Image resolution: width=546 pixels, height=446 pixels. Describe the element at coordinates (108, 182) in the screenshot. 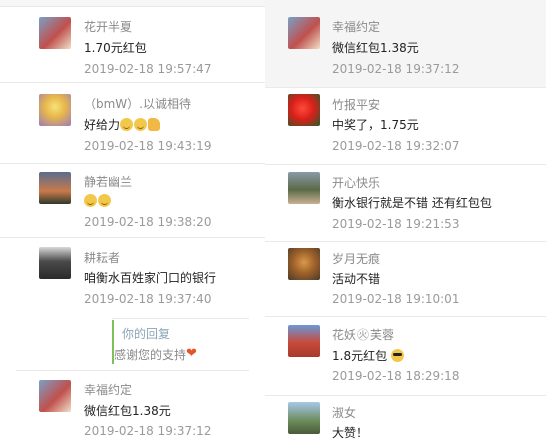

I see `commenter-name: 静若幽兰` at that location.